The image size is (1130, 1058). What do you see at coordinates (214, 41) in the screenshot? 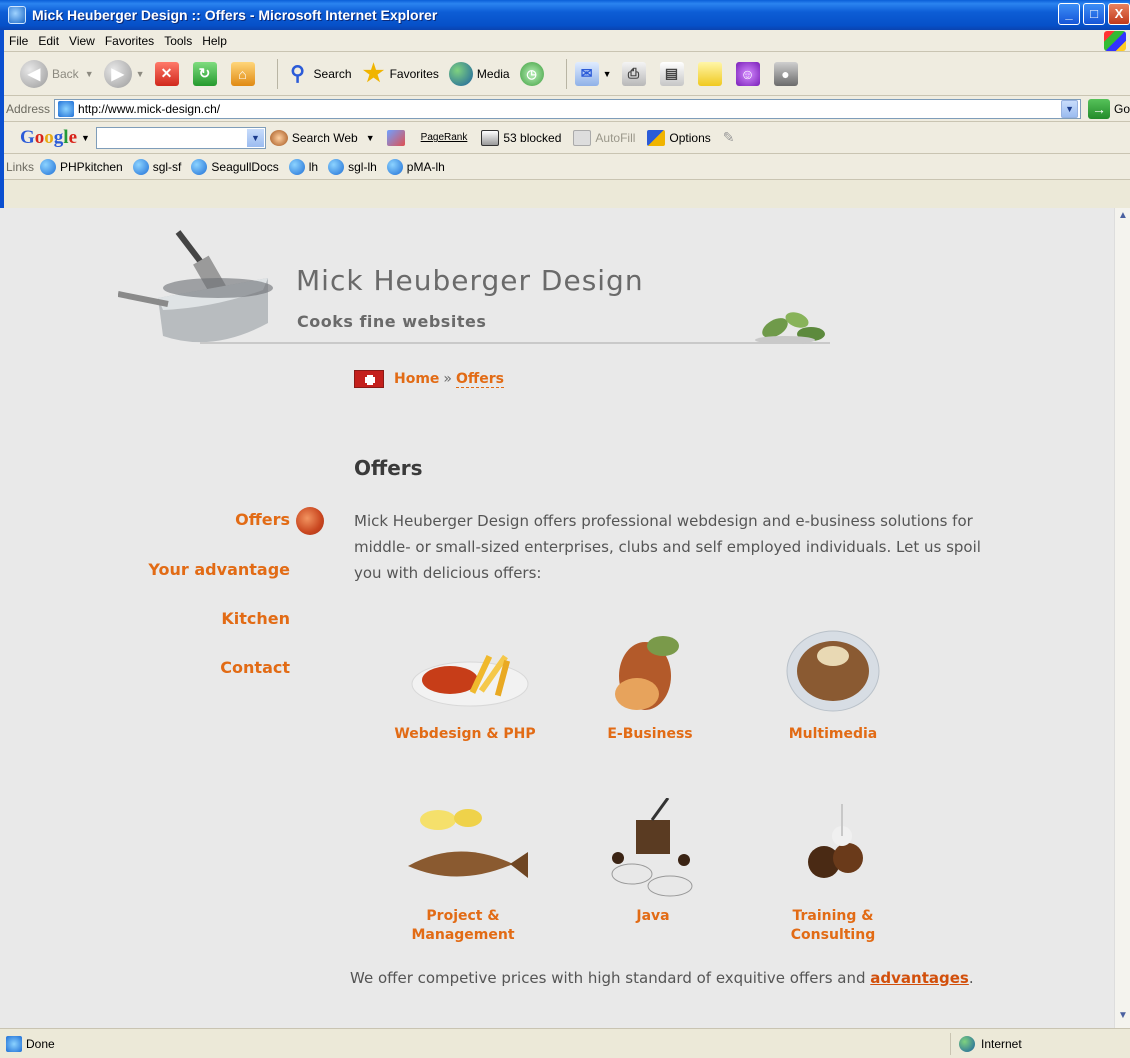
I see `menu-help: Help` at bounding box center [214, 41].